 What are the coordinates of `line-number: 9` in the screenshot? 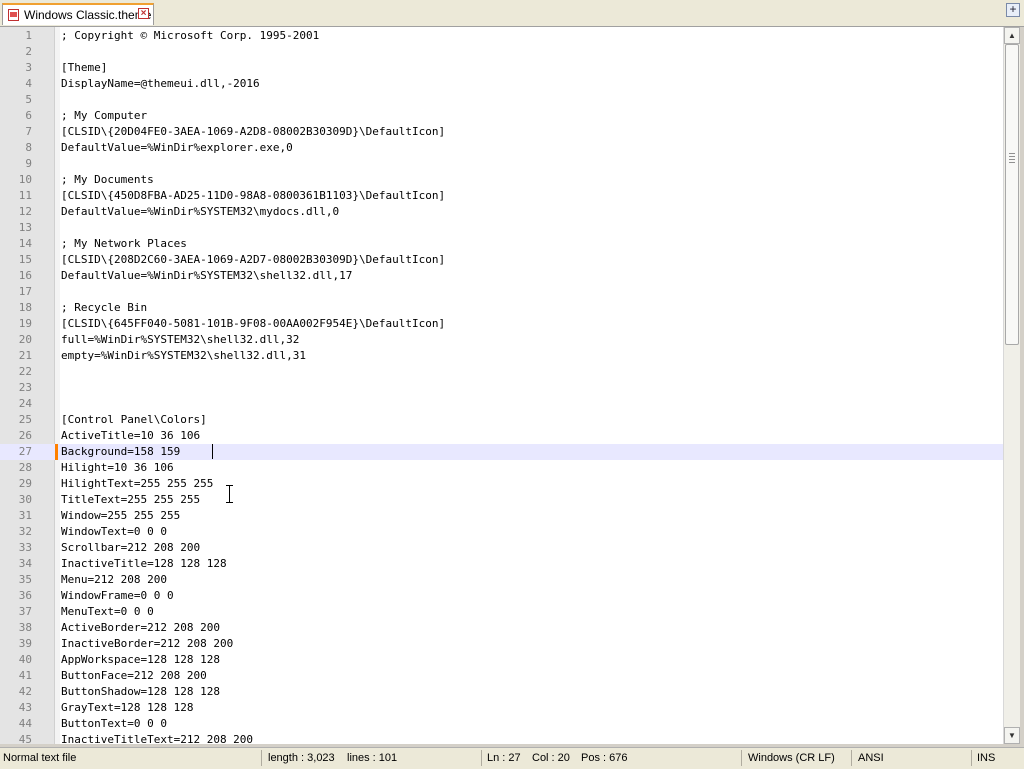 It's located at (28, 163).